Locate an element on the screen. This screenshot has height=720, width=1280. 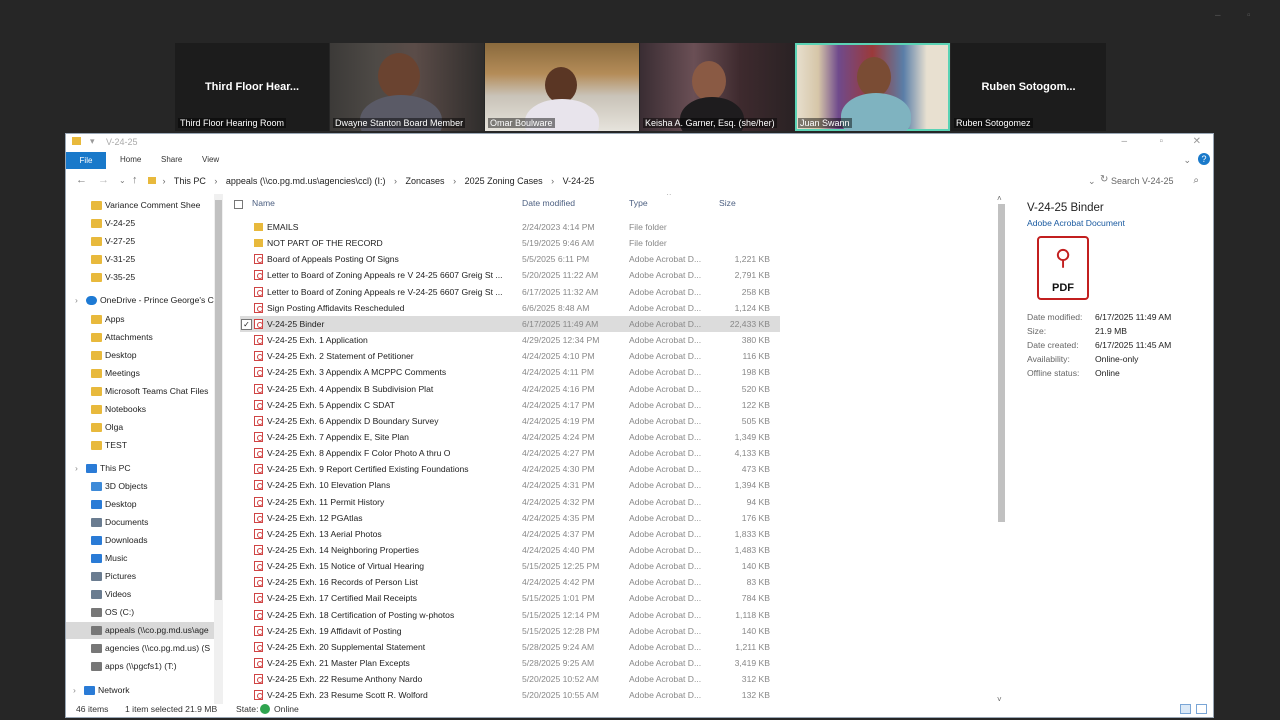
participant-tile-active: Juan Swann is located at coordinates (872, 87).